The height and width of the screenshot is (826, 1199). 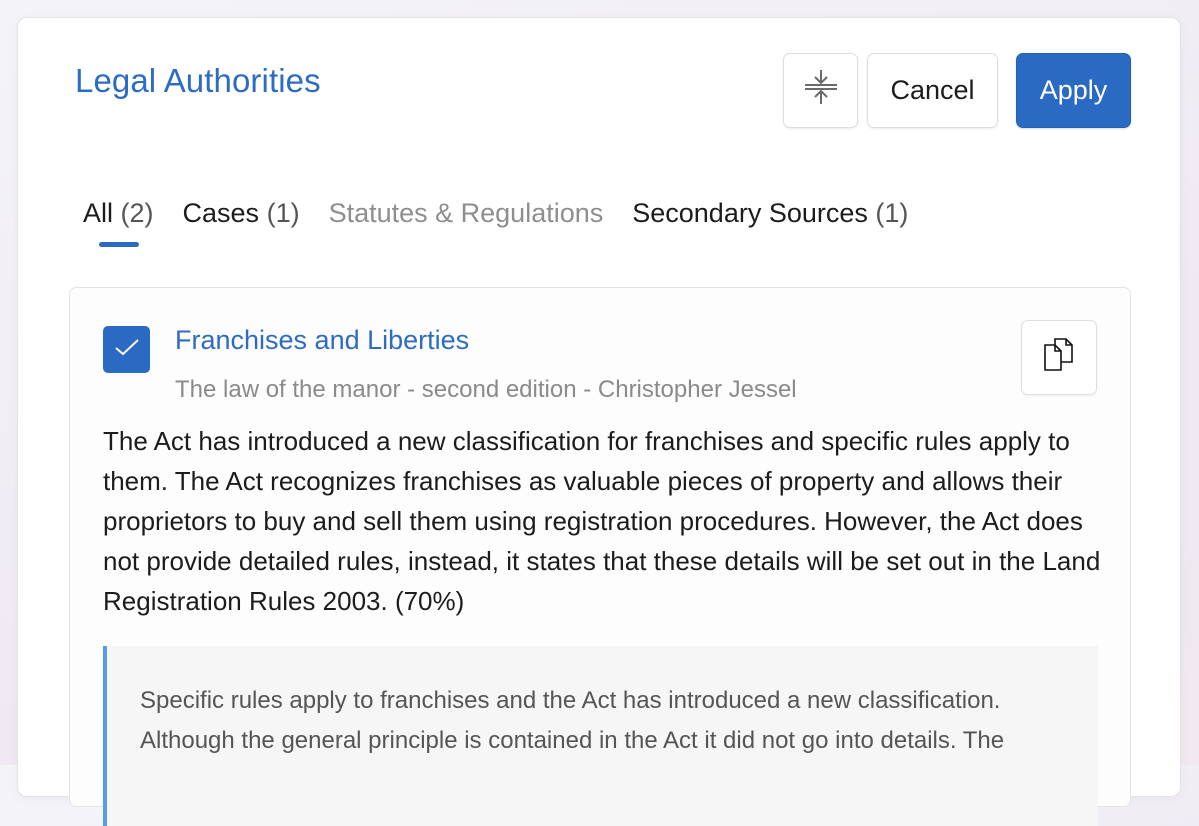 I want to click on tab-all: All (2), so click(x=118, y=222).